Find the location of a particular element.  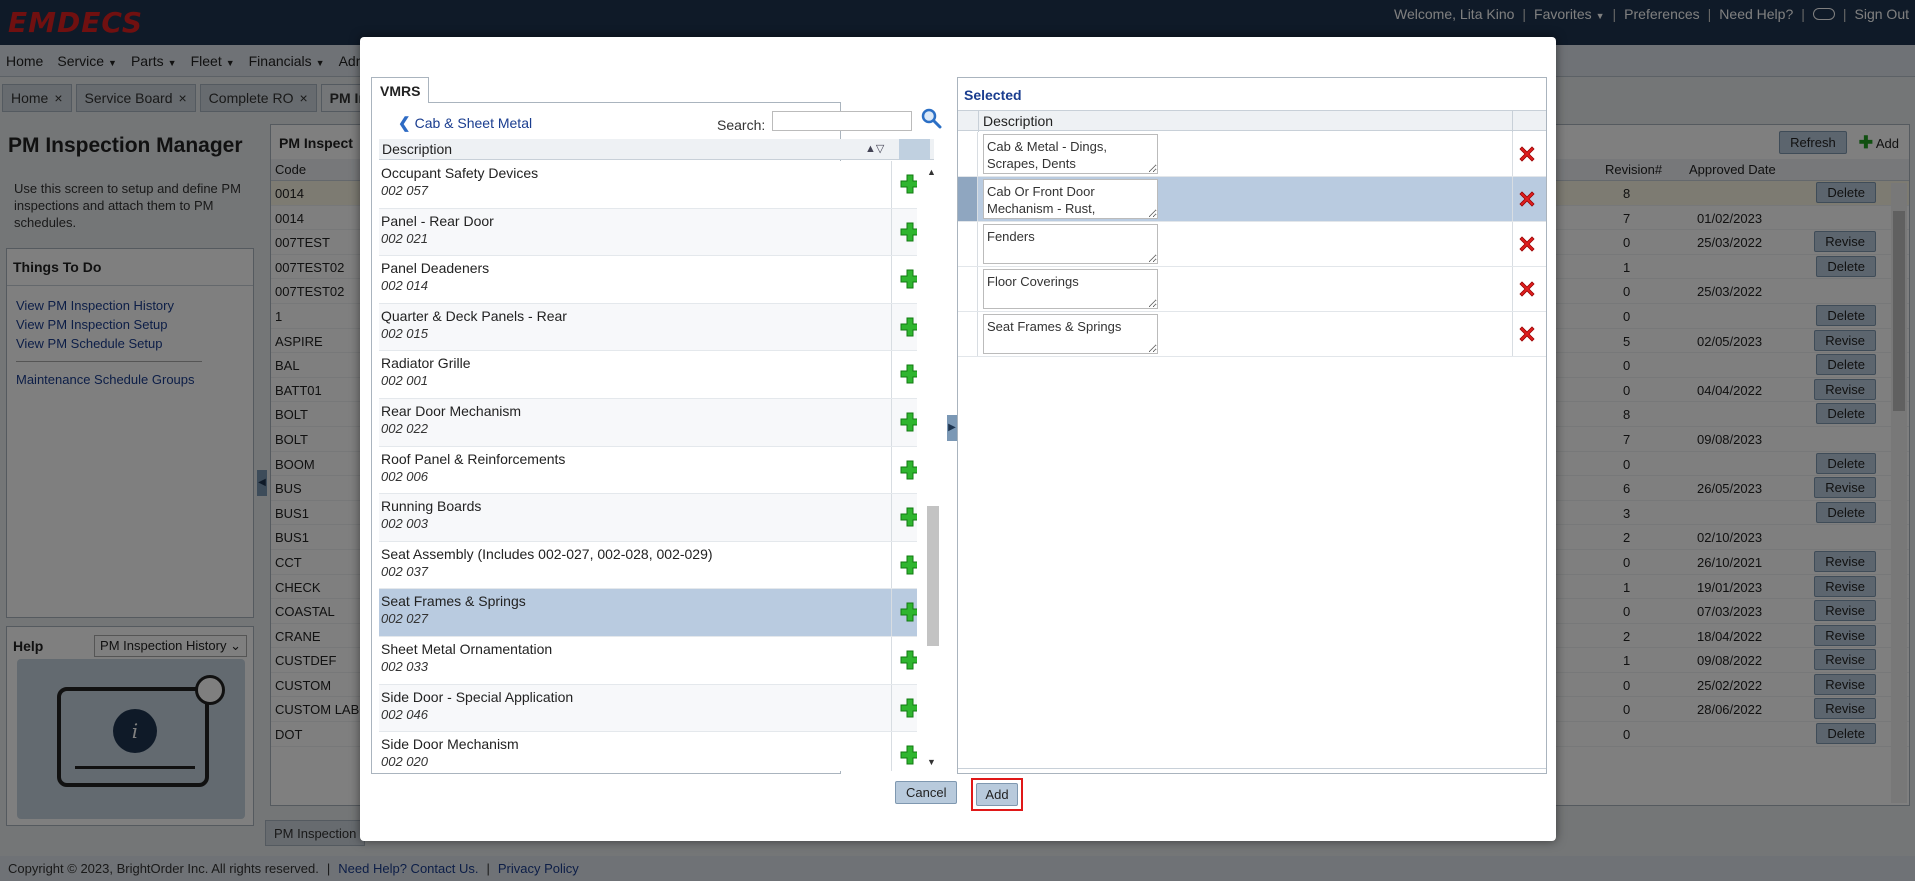

col-selected-description: Description is located at coordinates (1018, 121).